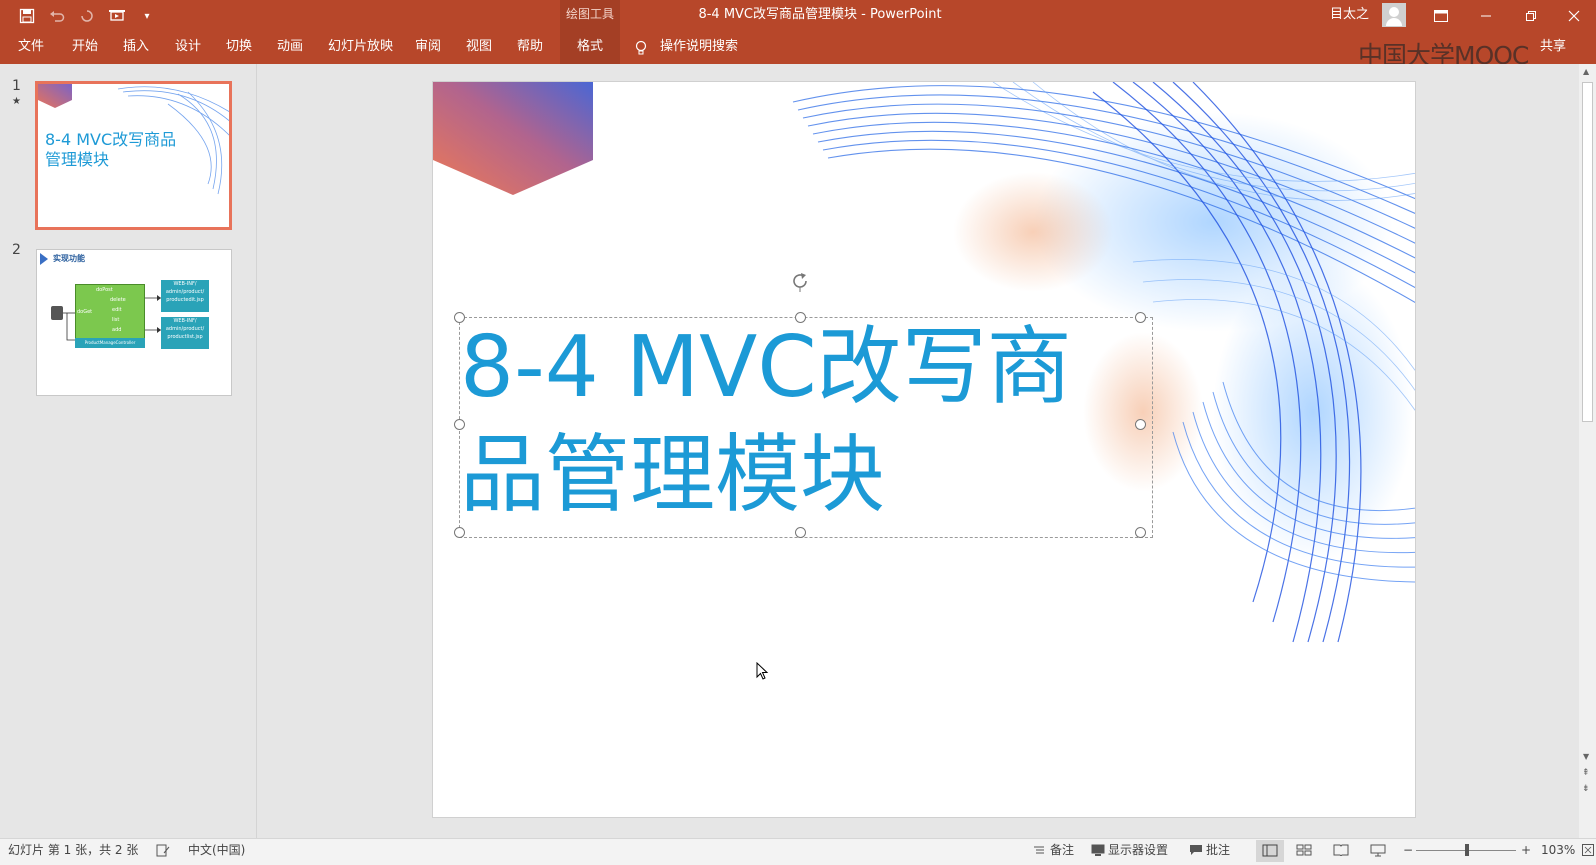  Describe the element at coordinates (16, 101) in the screenshot. I see `animation-star-icon: ★` at that location.